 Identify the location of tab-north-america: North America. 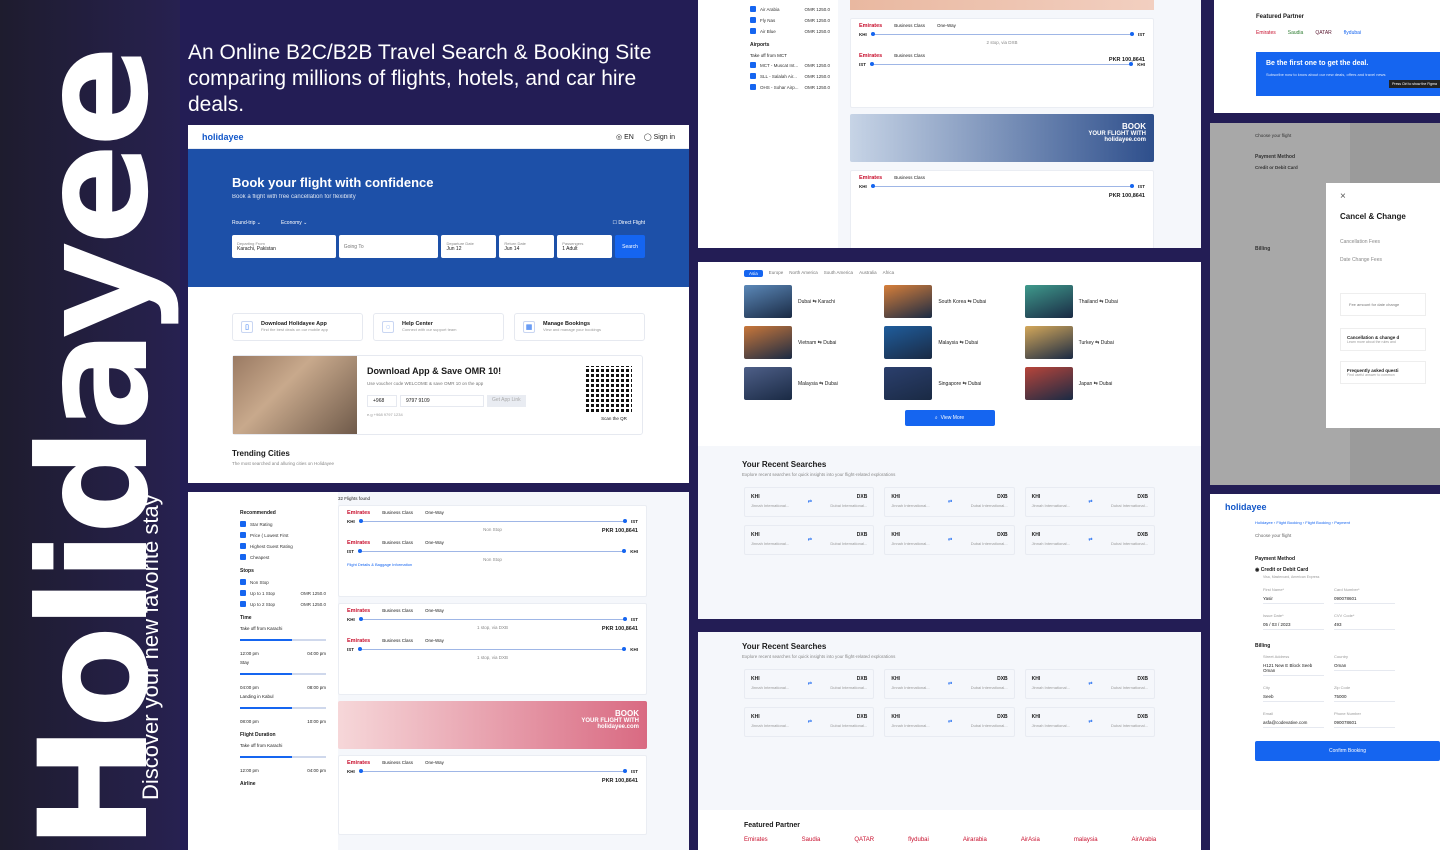
(803, 273).